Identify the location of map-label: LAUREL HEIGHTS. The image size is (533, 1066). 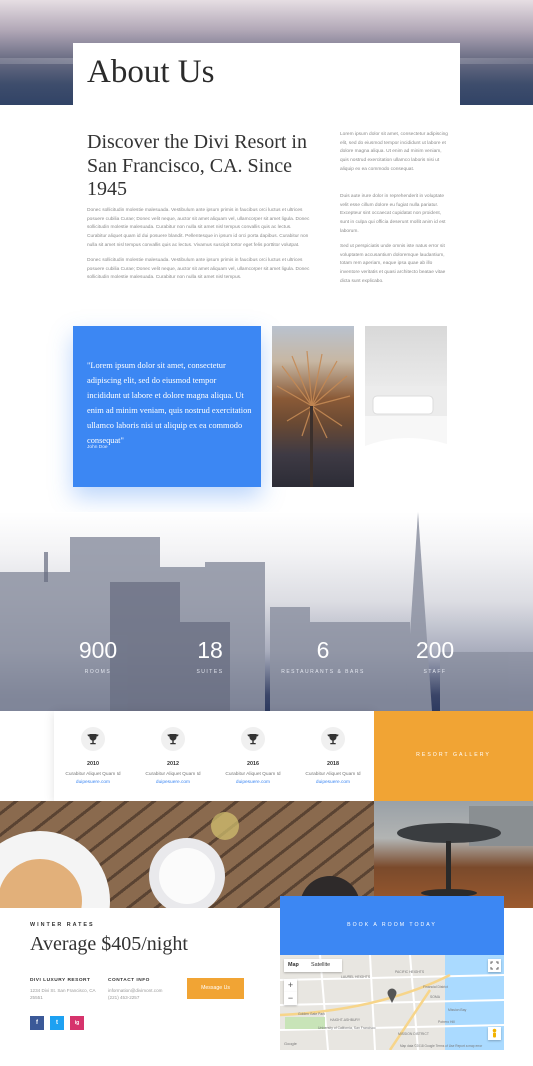
(356, 977).